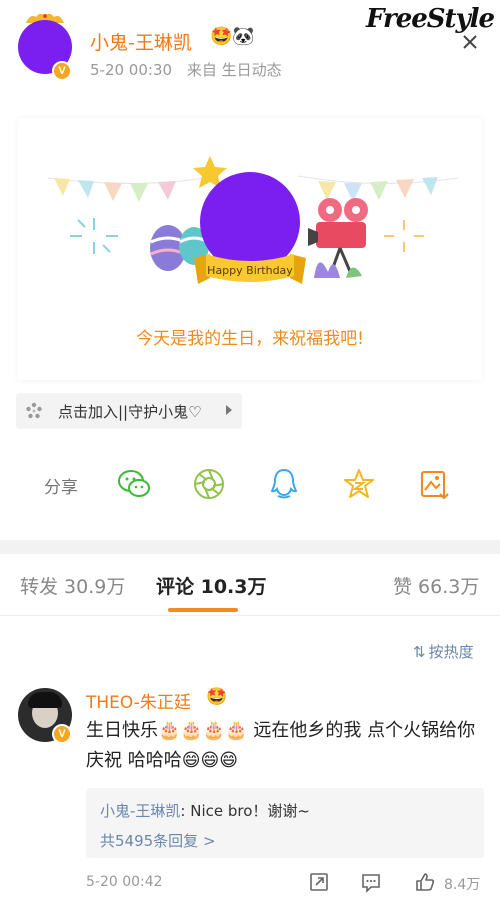  I want to click on tab-comments: 评论 10.3万, so click(211, 585).